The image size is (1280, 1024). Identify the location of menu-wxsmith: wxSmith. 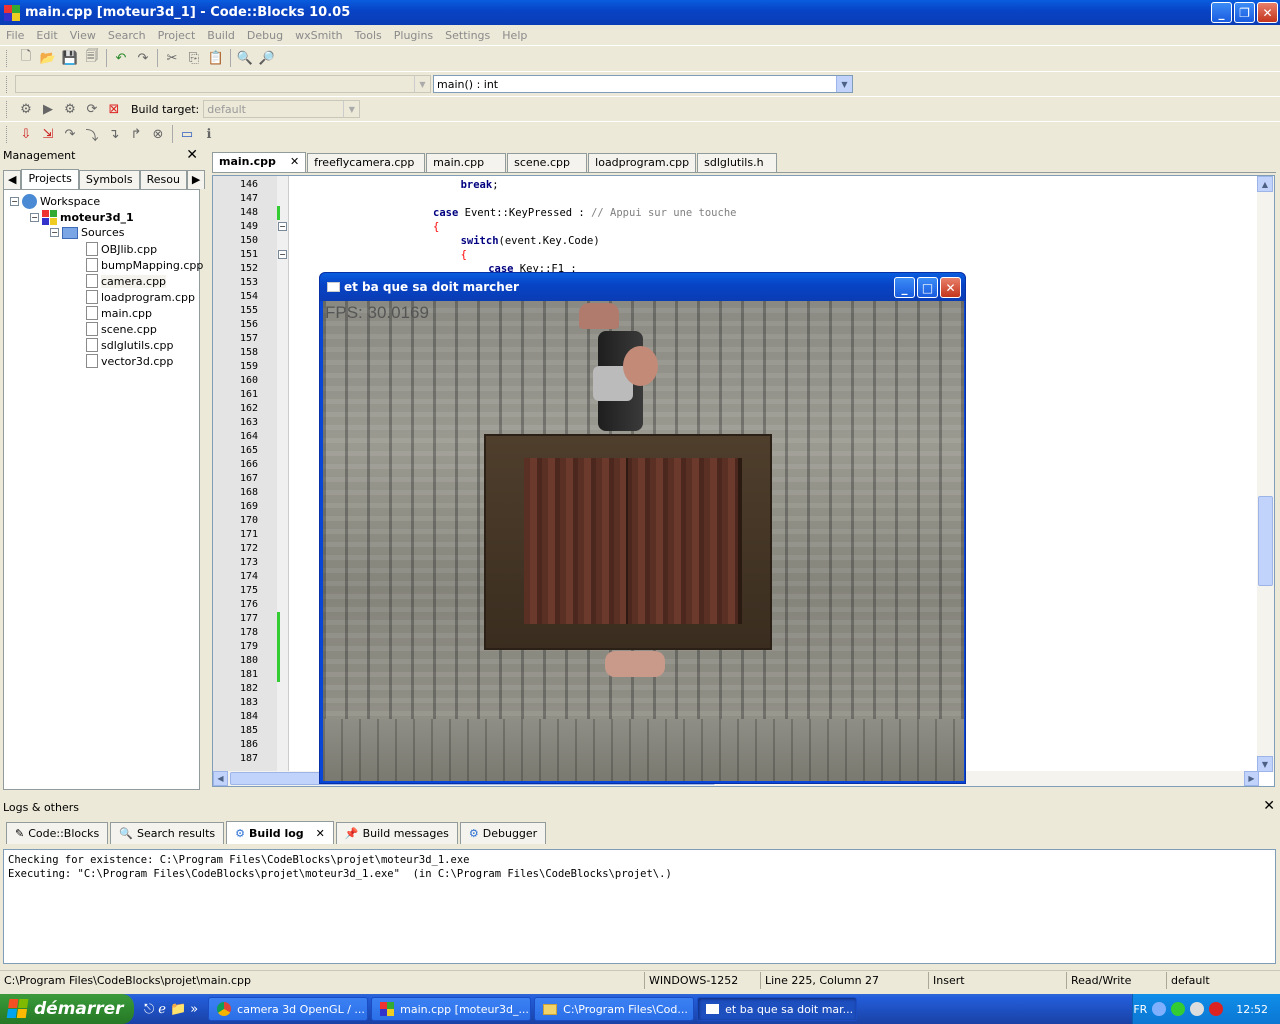
(319, 35).